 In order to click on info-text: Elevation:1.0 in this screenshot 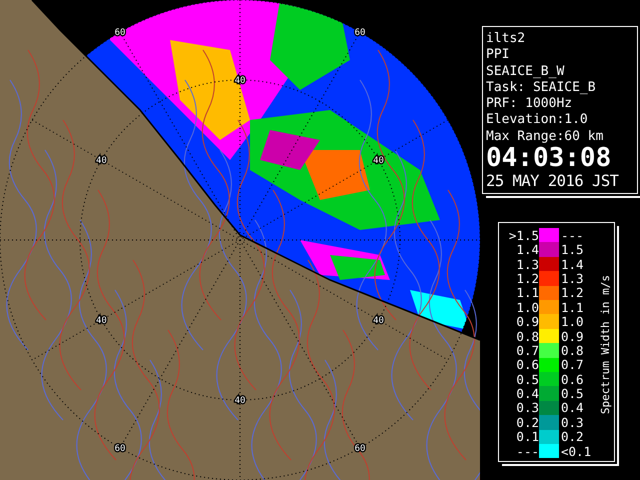, I will do `click(537, 120)`.